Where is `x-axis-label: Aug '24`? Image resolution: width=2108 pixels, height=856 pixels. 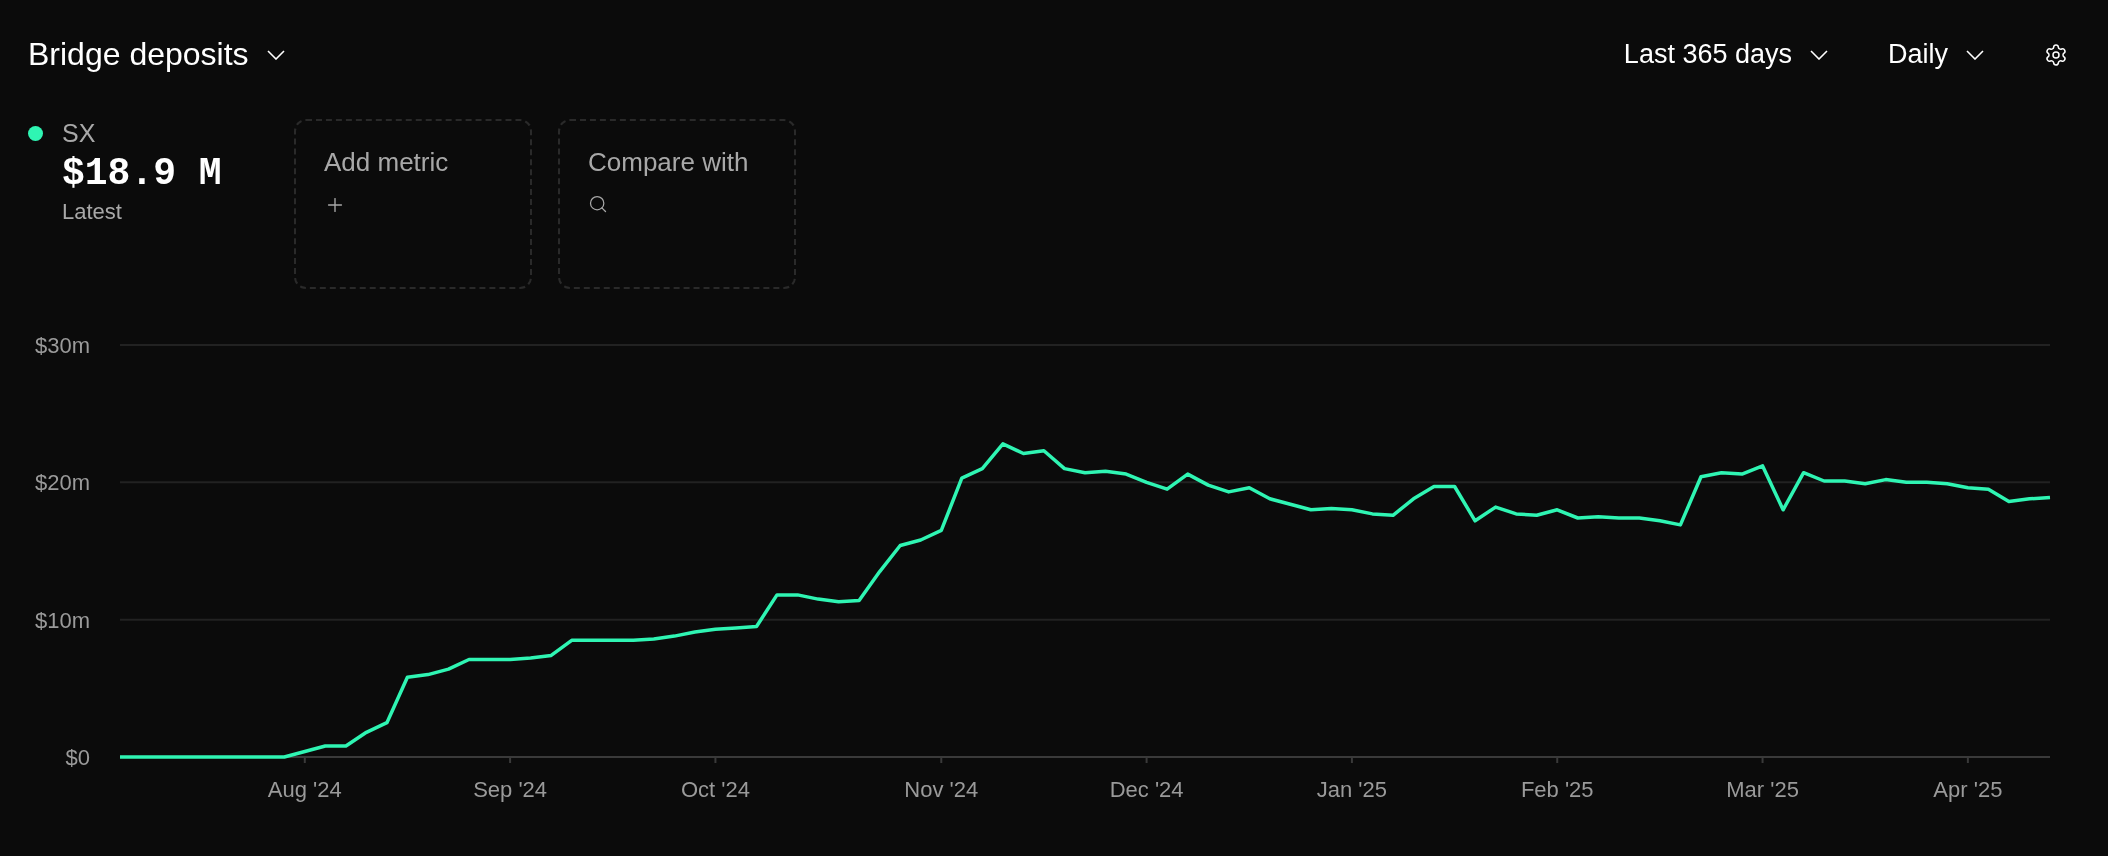 x-axis-label: Aug '24 is located at coordinates (304, 789).